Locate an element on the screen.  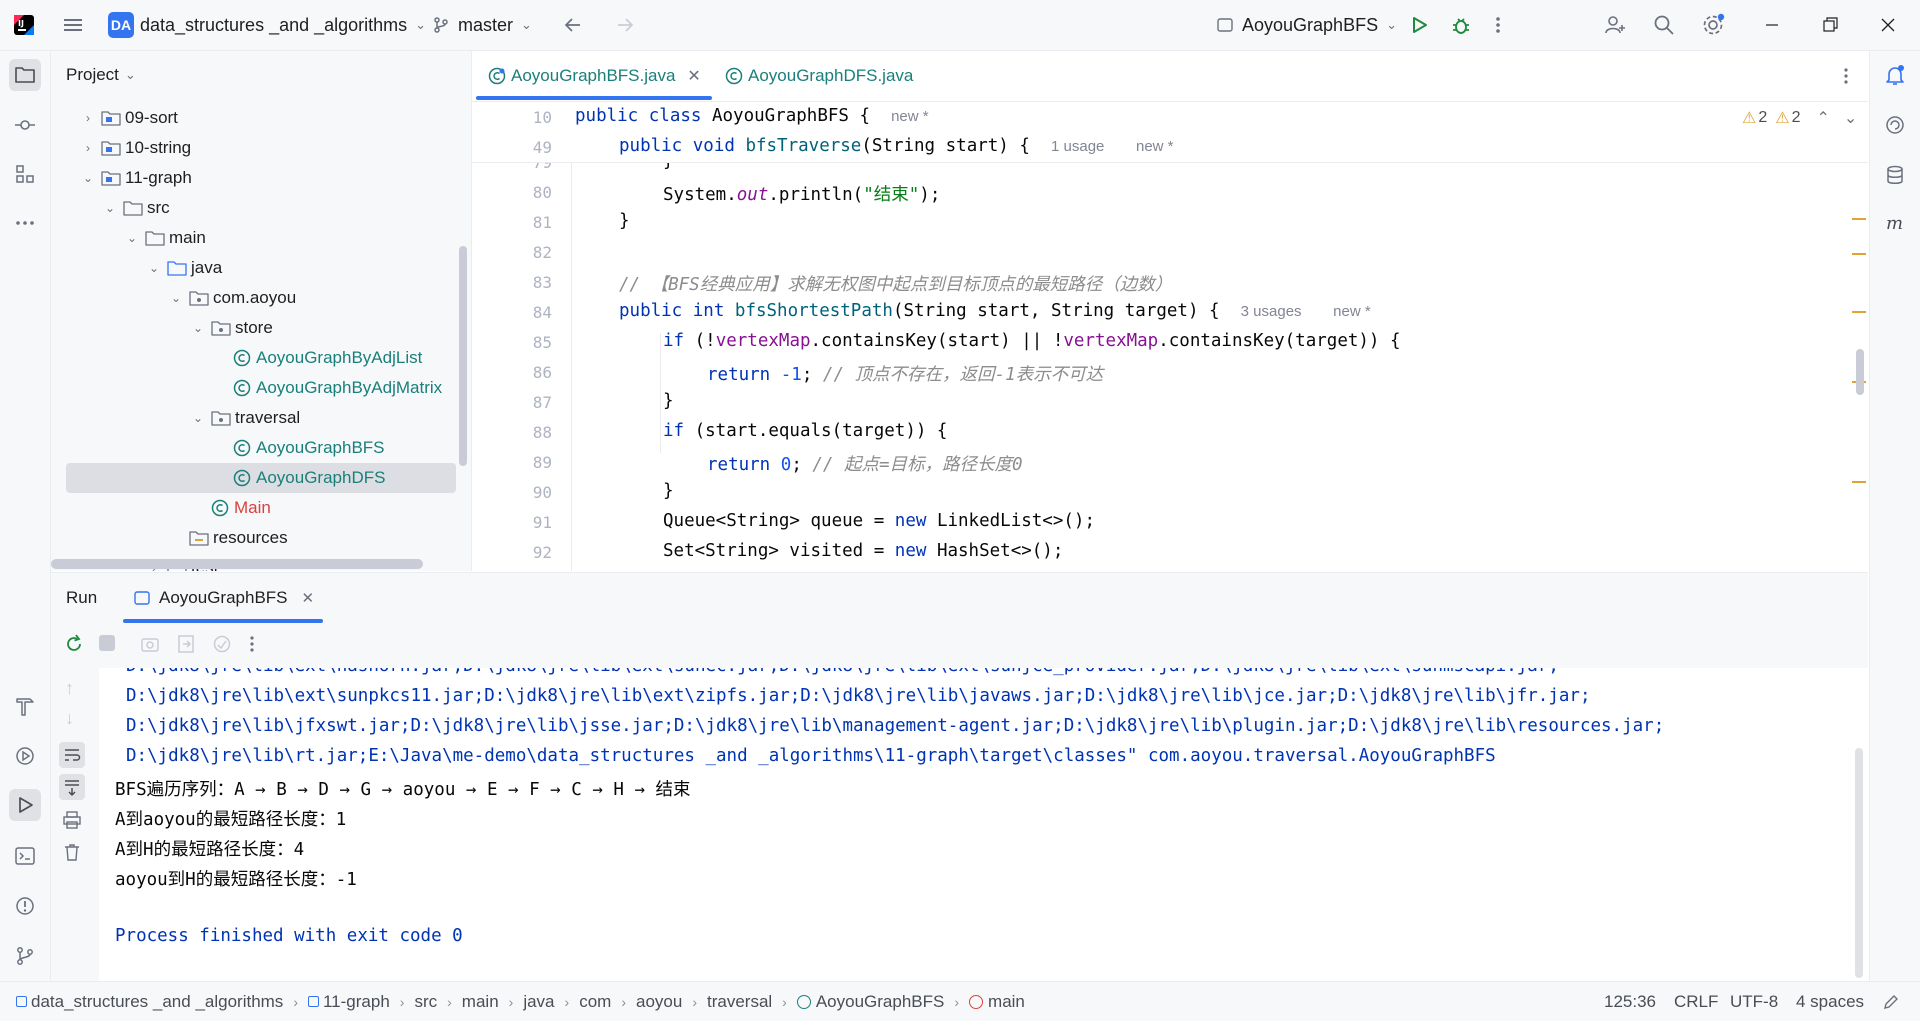
notifications-bell-icon is located at coordinates (1895, 75).